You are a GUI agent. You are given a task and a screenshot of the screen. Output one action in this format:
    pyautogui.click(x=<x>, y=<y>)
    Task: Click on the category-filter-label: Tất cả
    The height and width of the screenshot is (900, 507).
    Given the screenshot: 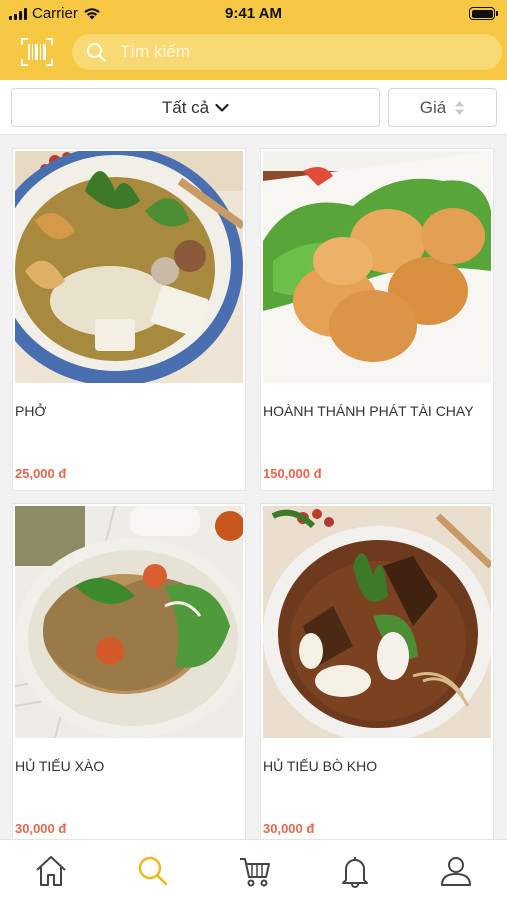 What is the action you would take?
    pyautogui.click(x=185, y=107)
    